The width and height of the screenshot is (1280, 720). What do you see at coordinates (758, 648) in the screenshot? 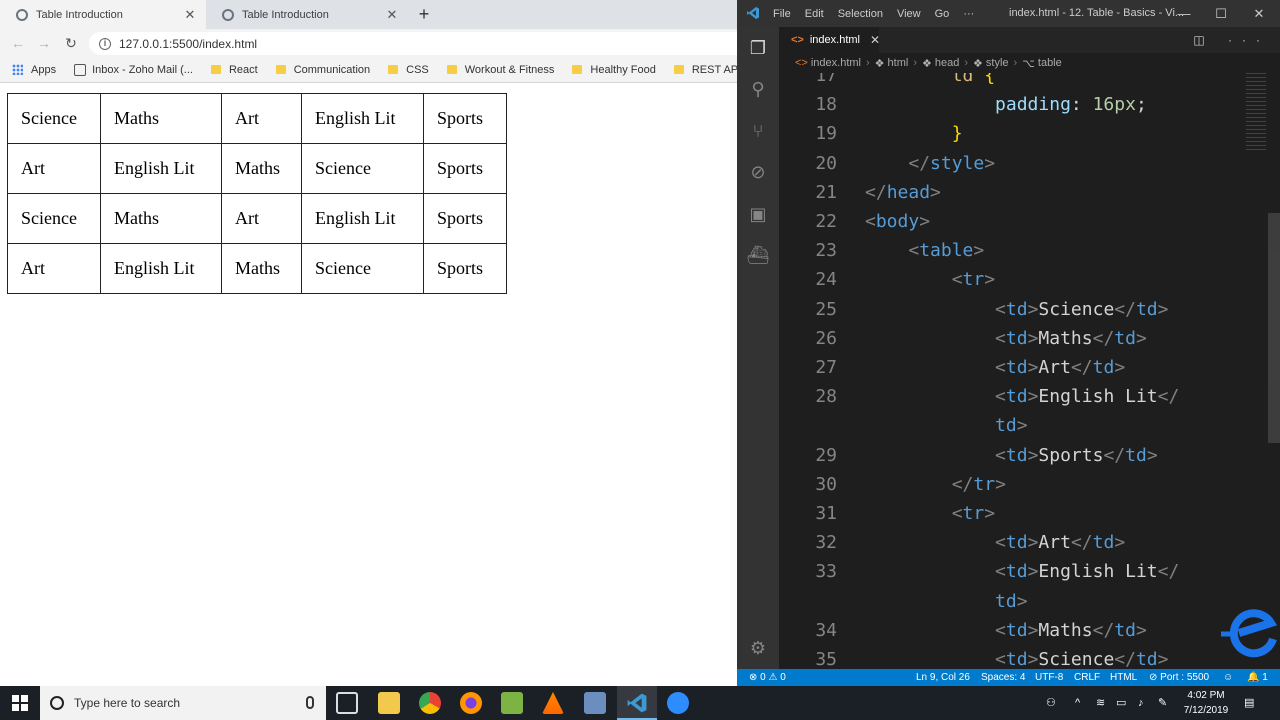
I see `gear-icon: ⚙` at bounding box center [758, 648].